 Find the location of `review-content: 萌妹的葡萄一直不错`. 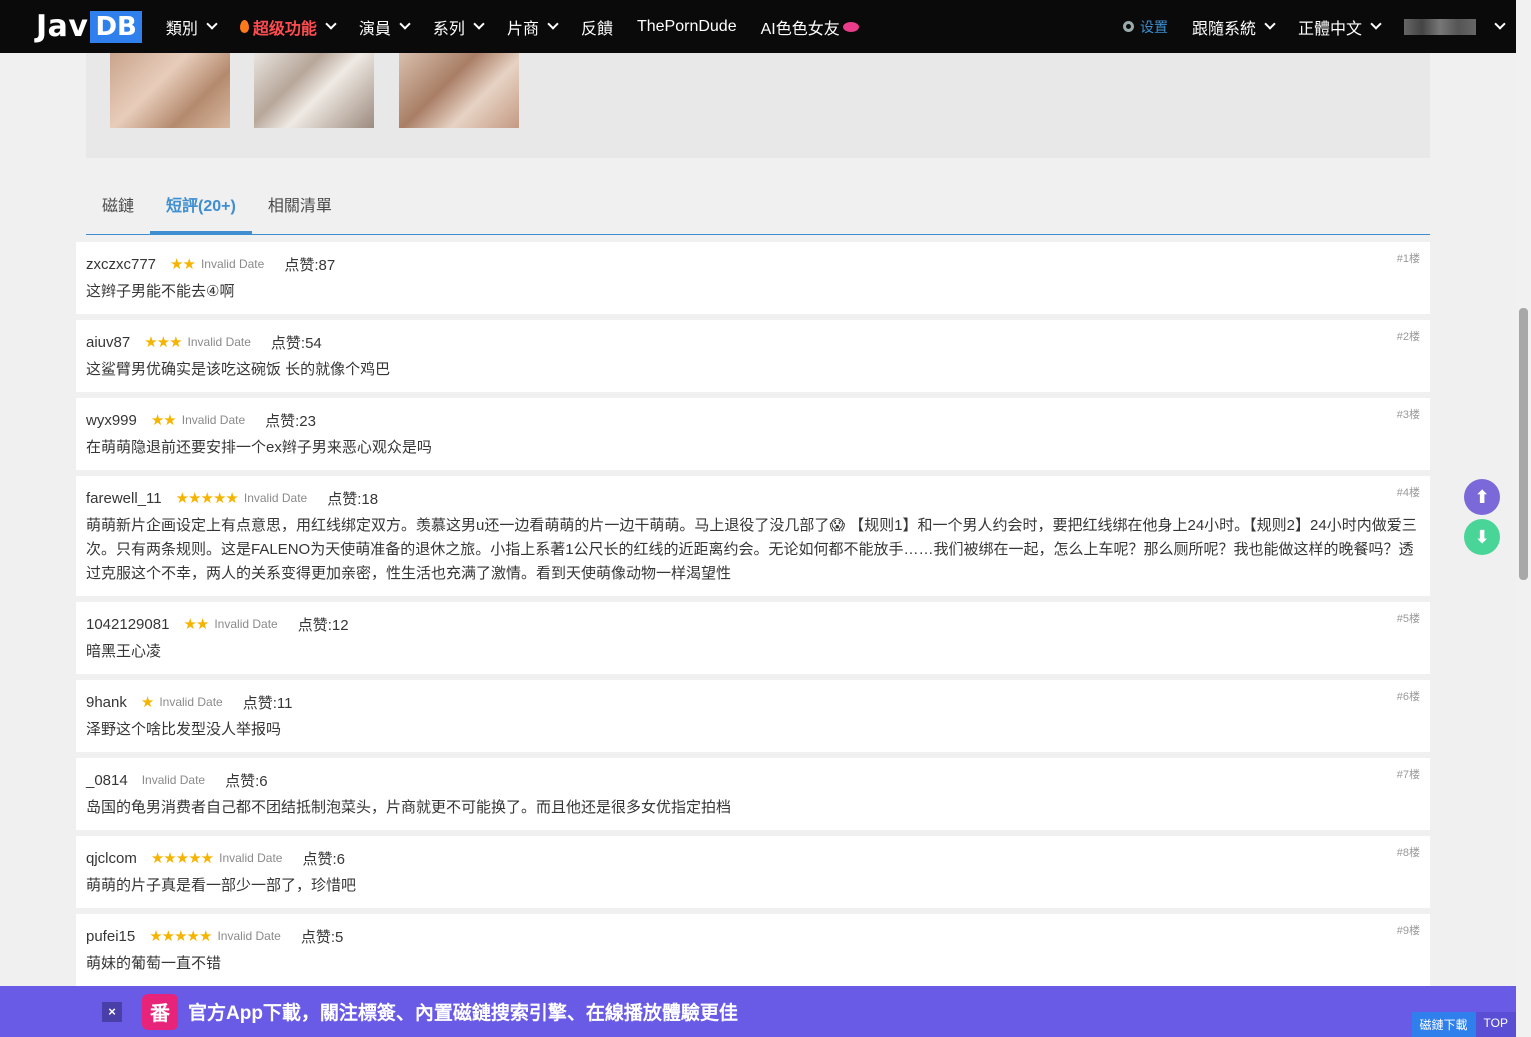

review-content: 萌妹的葡萄一直不错 is located at coordinates (154, 963).